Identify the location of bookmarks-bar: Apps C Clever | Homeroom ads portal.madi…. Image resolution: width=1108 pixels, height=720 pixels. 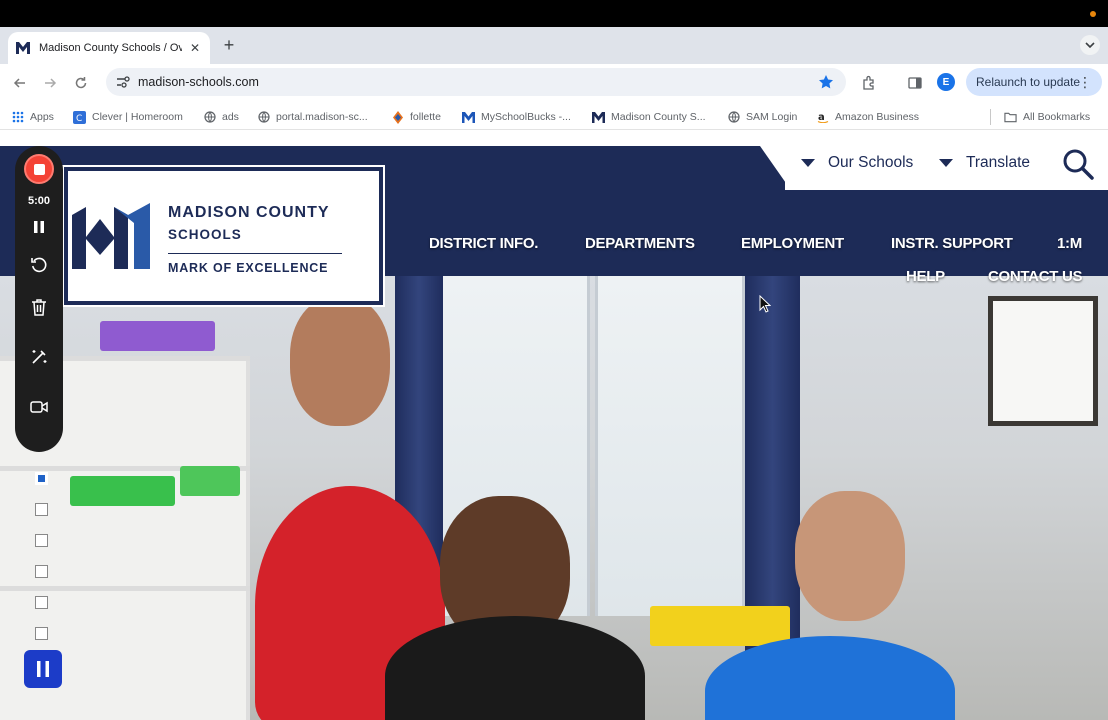
(554, 116).